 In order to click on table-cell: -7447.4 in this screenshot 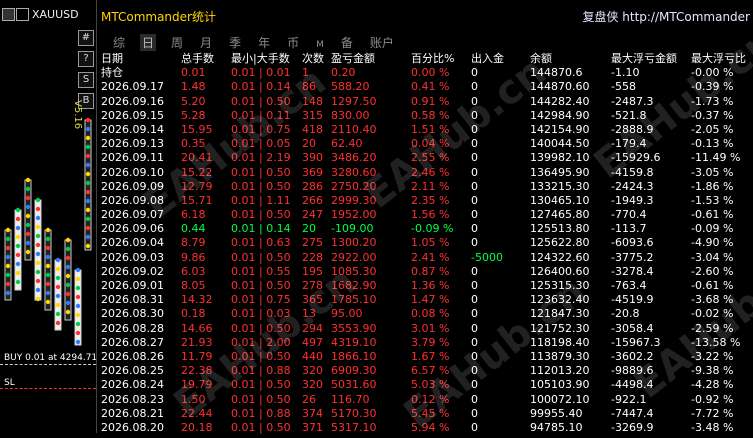, I will do `click(632, 413)`.